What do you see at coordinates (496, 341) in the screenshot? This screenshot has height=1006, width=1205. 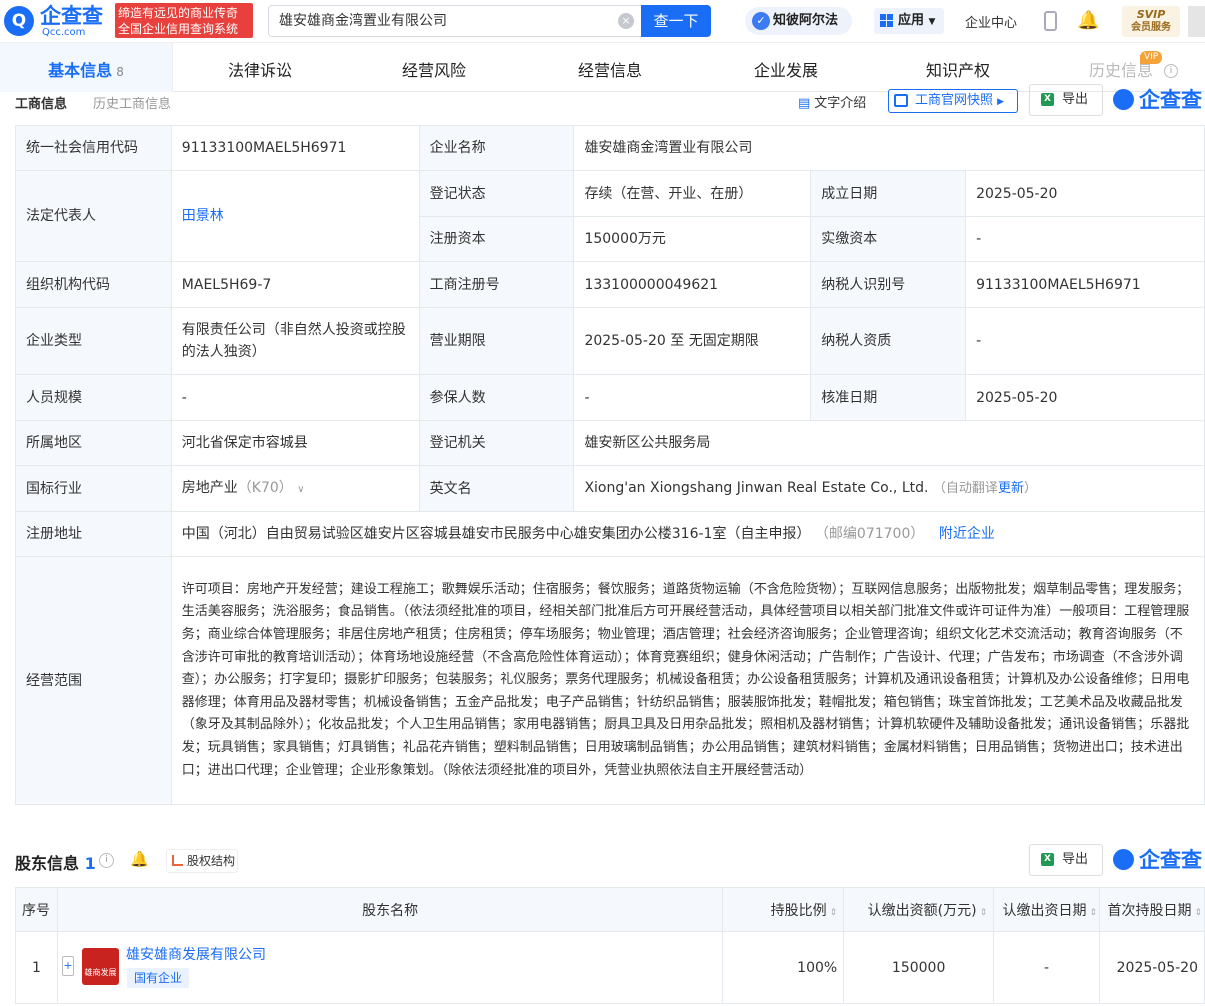 I see `term-label: 营业期限` at bounding box center [496, 341].